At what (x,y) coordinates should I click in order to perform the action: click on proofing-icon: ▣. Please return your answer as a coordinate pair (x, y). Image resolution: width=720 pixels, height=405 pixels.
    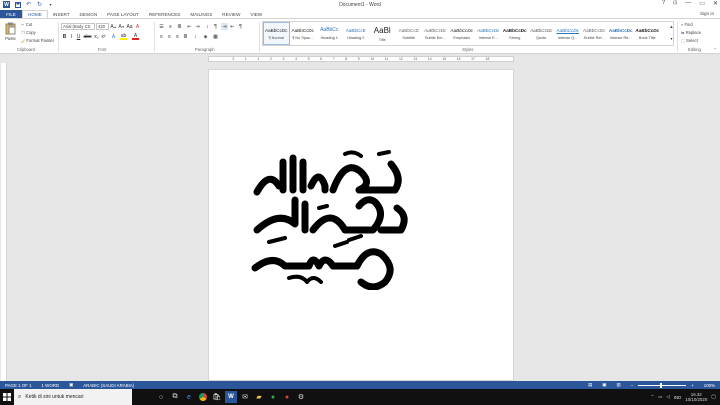
    Looking at the image, I should click on (71, 385).